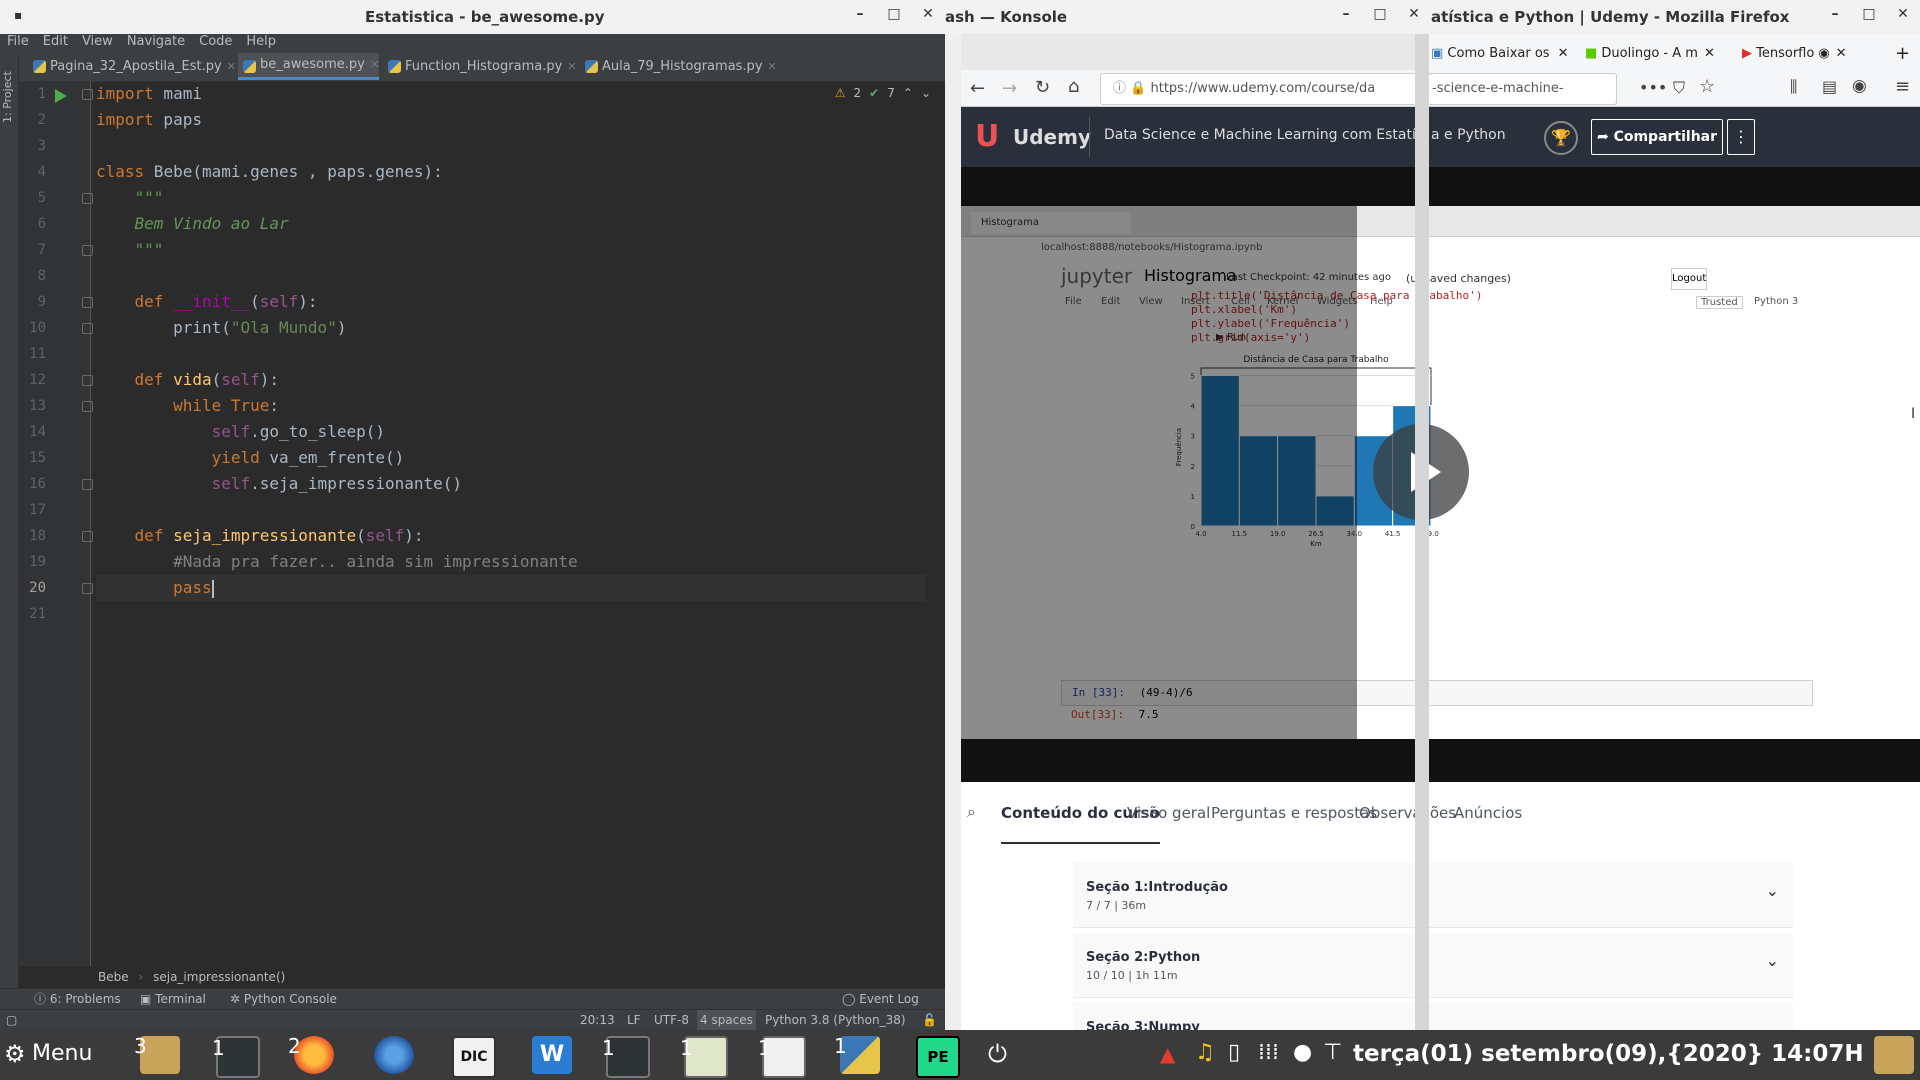  Describe the element at coordinates (1073, 86) in the screenshot. I see `home-icon: ⌂` at that location.